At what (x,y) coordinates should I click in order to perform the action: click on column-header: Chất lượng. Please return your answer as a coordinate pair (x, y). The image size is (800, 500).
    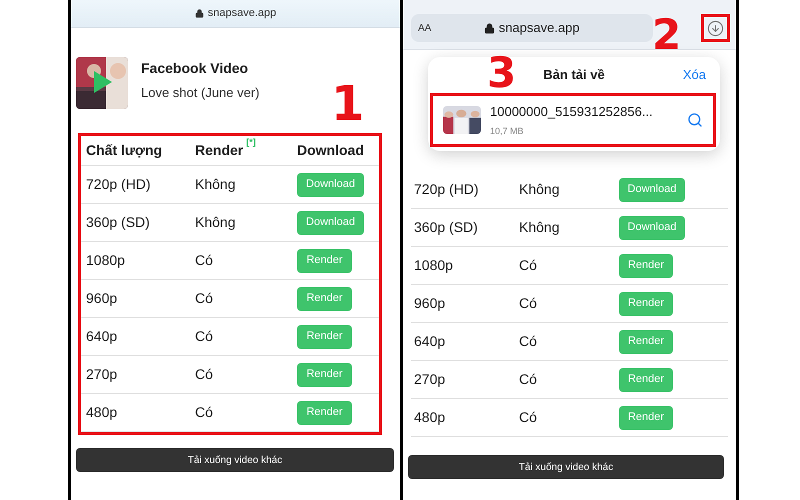
    Looking at the image, I should click on (124, 150).